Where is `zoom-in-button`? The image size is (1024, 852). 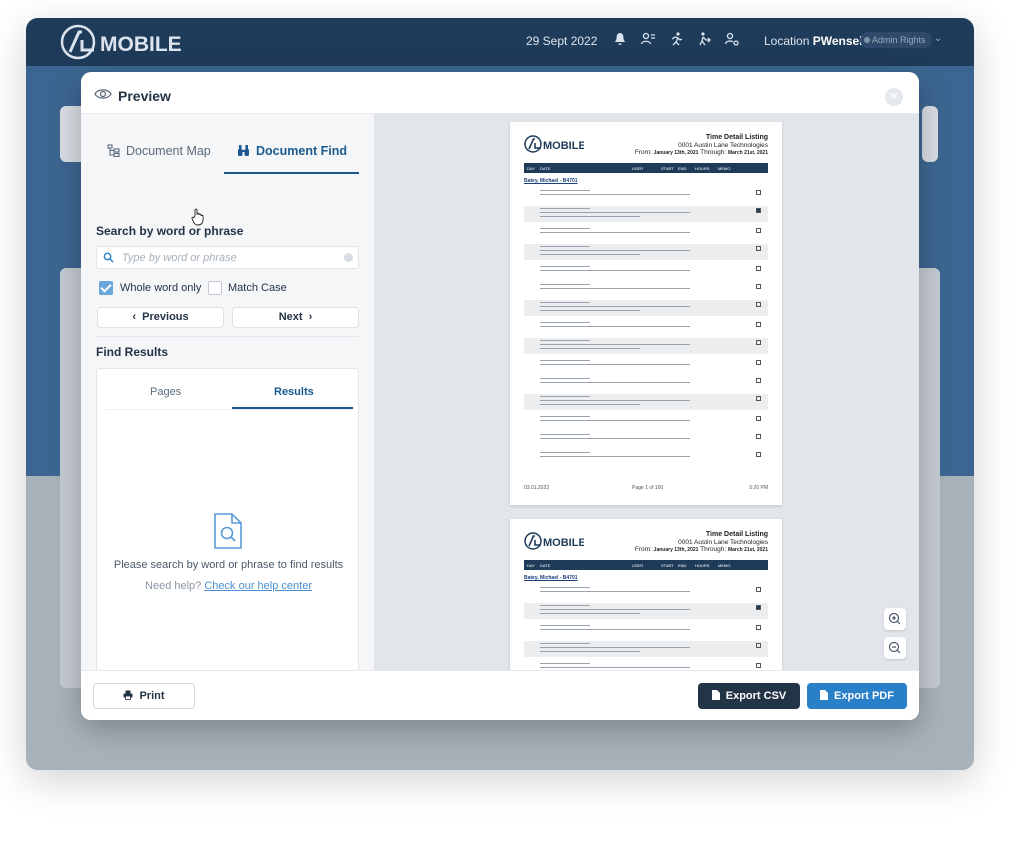
zoom-in-button is located at coordinates (895, 619).